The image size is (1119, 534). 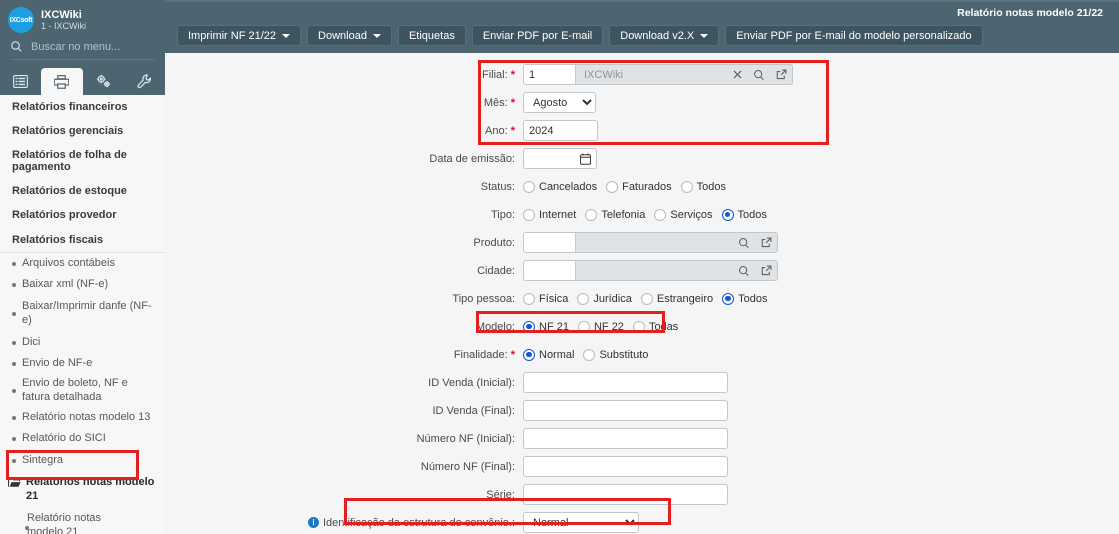 I want to click on tipo-pessoa-option-fisica: Física, so click(x=545, y=298).